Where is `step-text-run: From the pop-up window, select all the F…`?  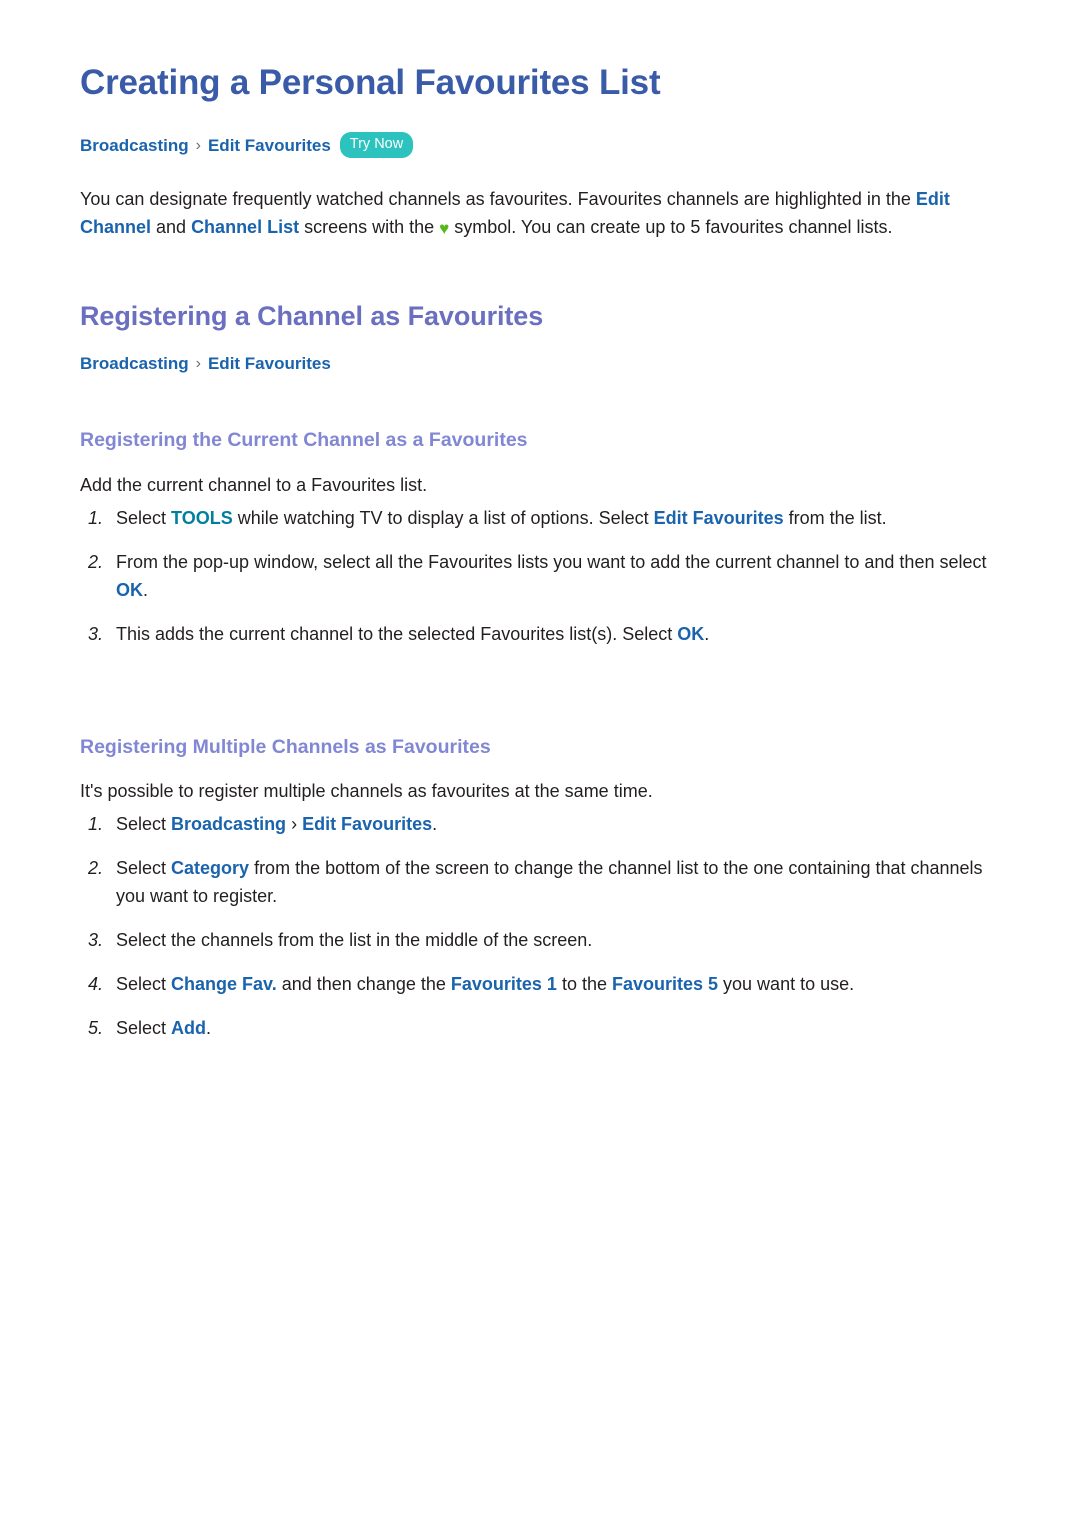 step-text-run: From the pop-up window, select all the F… is located at coordinates (551, 561).